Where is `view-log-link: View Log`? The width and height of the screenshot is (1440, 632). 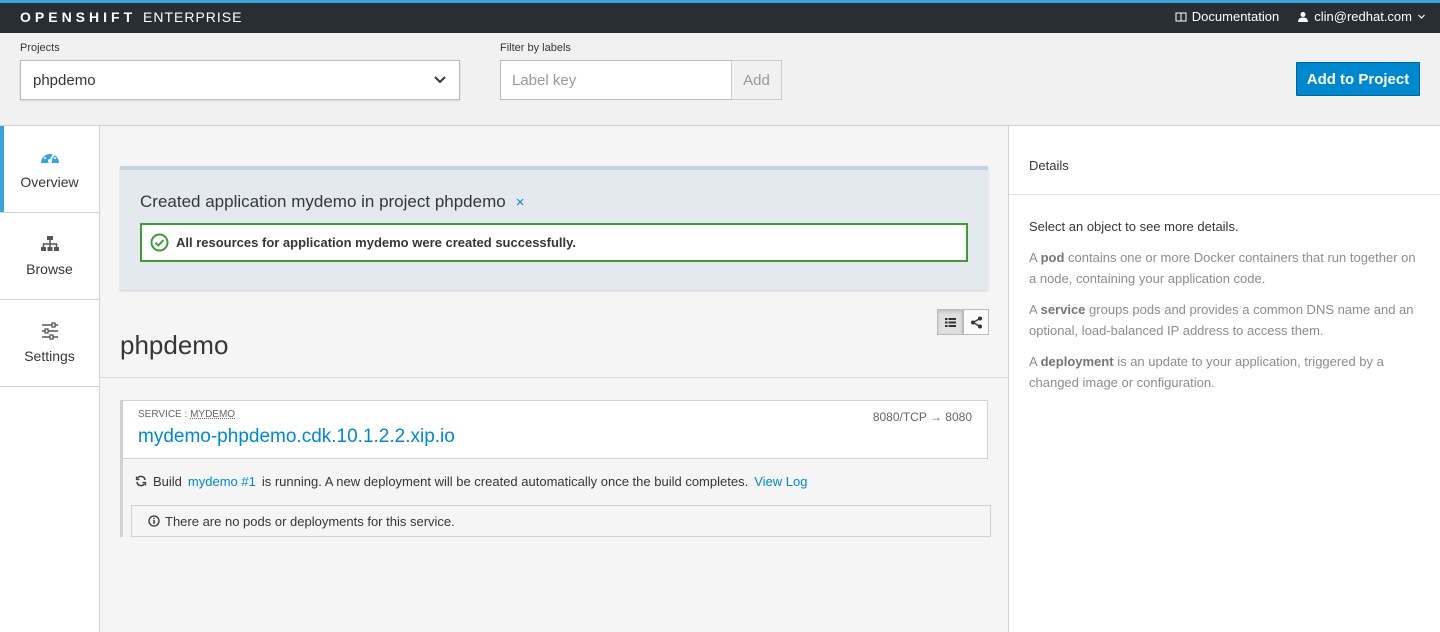
view-log-link: View Log is located at coordinates (780, 481).